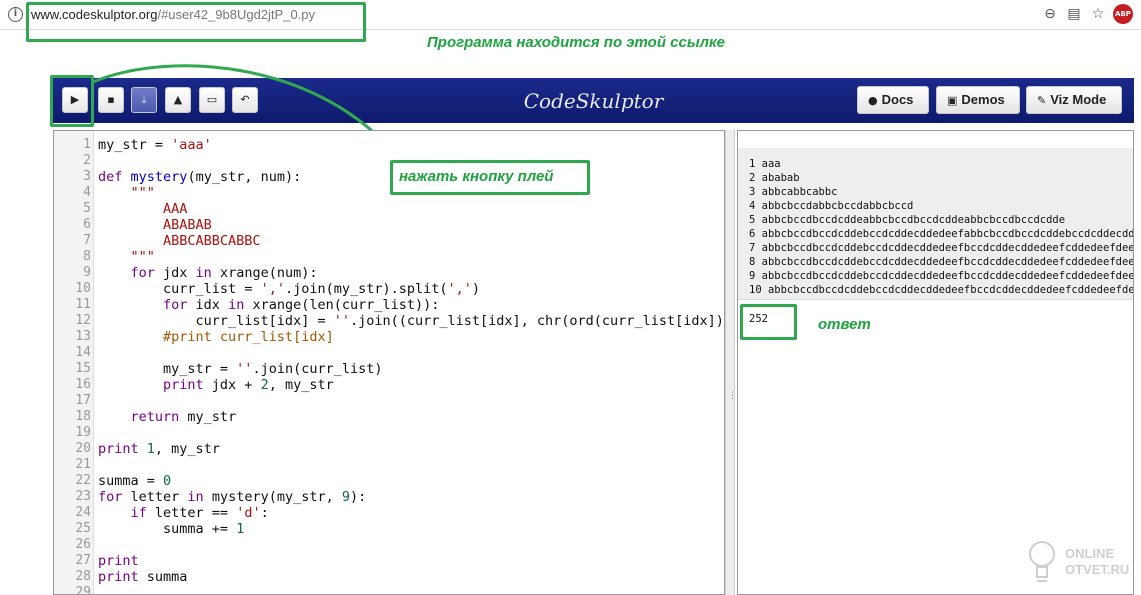  I want to click on code-line: 22 summa = 0, so click(389, 481).